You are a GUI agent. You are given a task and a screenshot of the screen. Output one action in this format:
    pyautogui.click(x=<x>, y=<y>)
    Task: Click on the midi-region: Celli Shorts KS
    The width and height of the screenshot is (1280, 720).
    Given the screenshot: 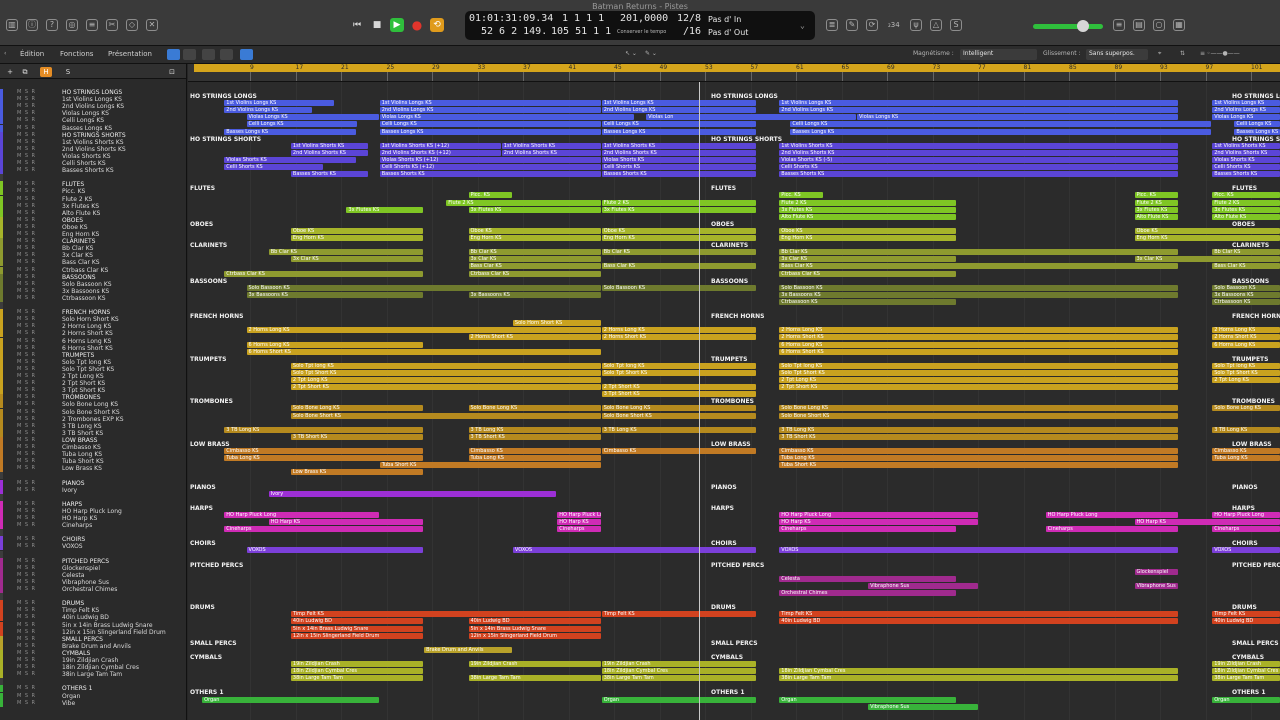 What is the action you would take?
    pyautogui.click(x=679, y=167)
    